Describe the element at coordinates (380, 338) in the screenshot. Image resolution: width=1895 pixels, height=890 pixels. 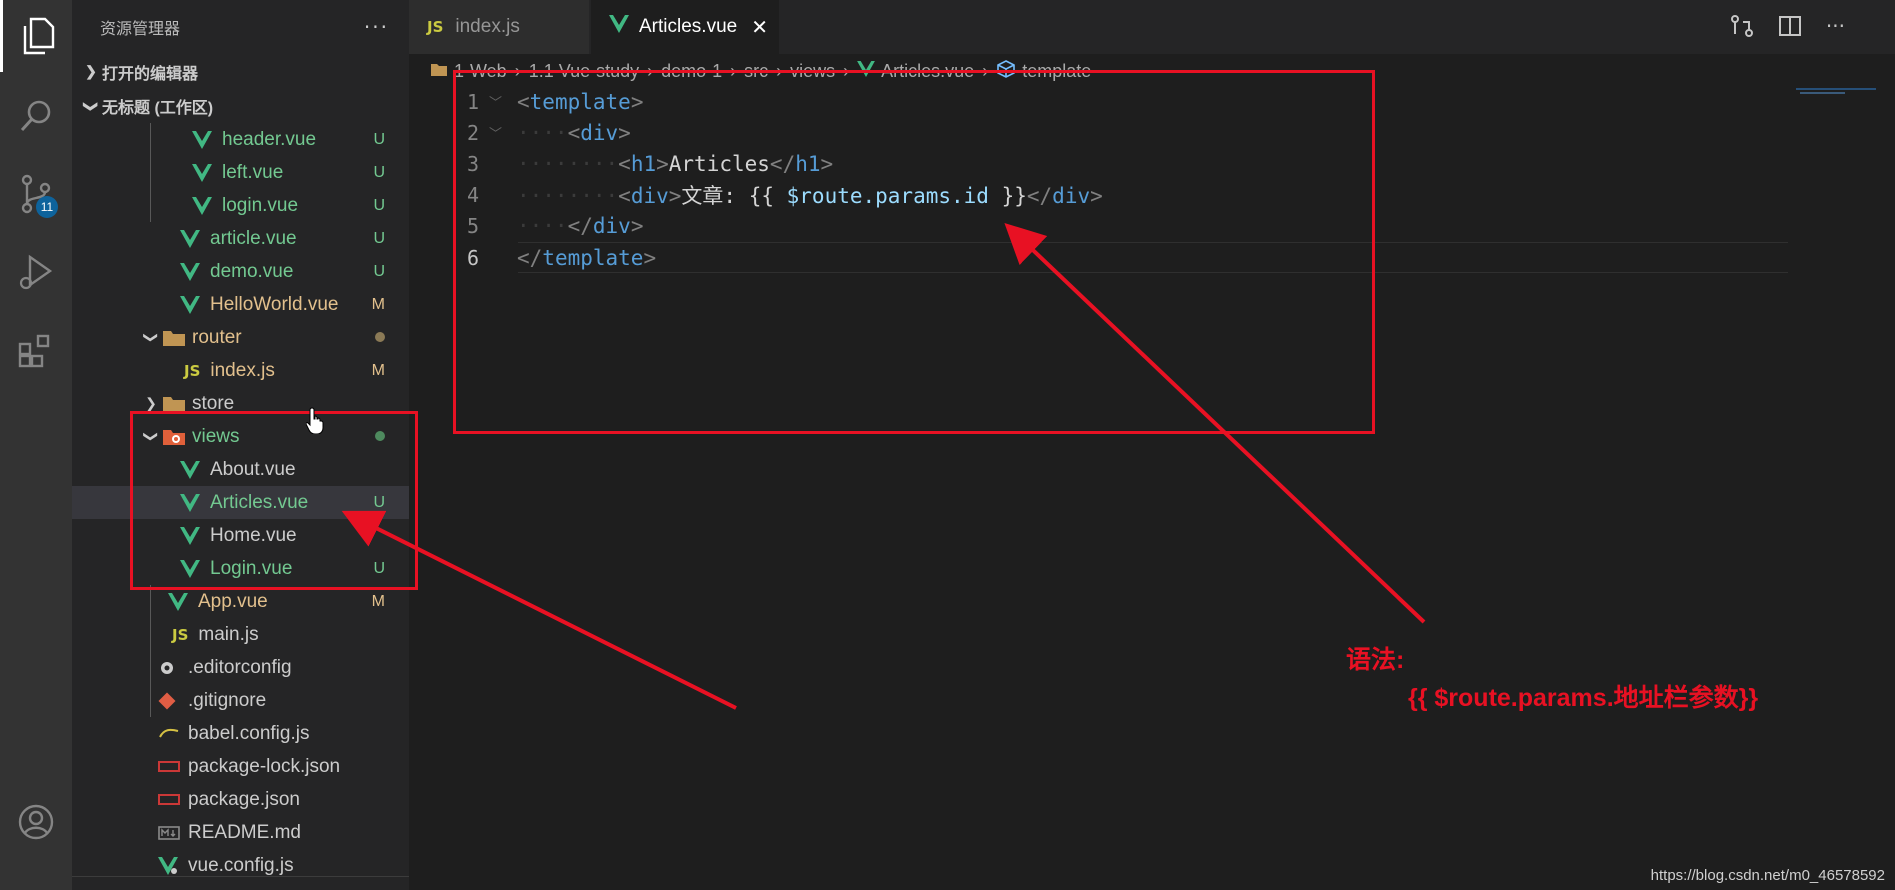
I see `modified-dot` at that location.